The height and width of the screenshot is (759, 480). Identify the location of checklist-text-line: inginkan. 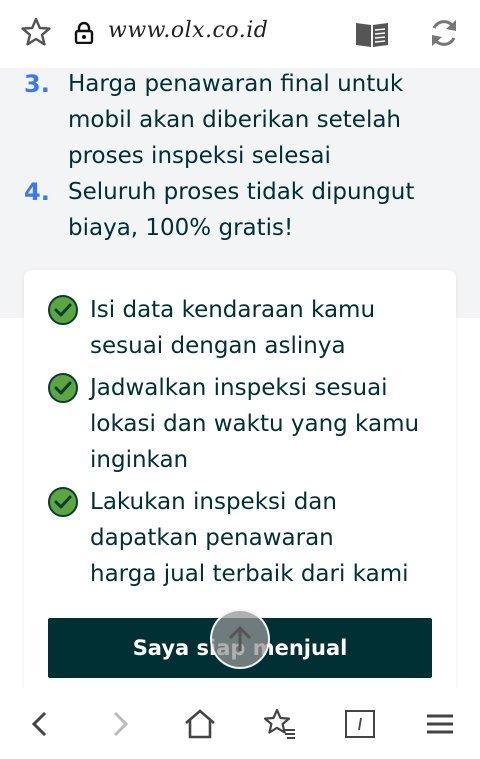
(139, 460).